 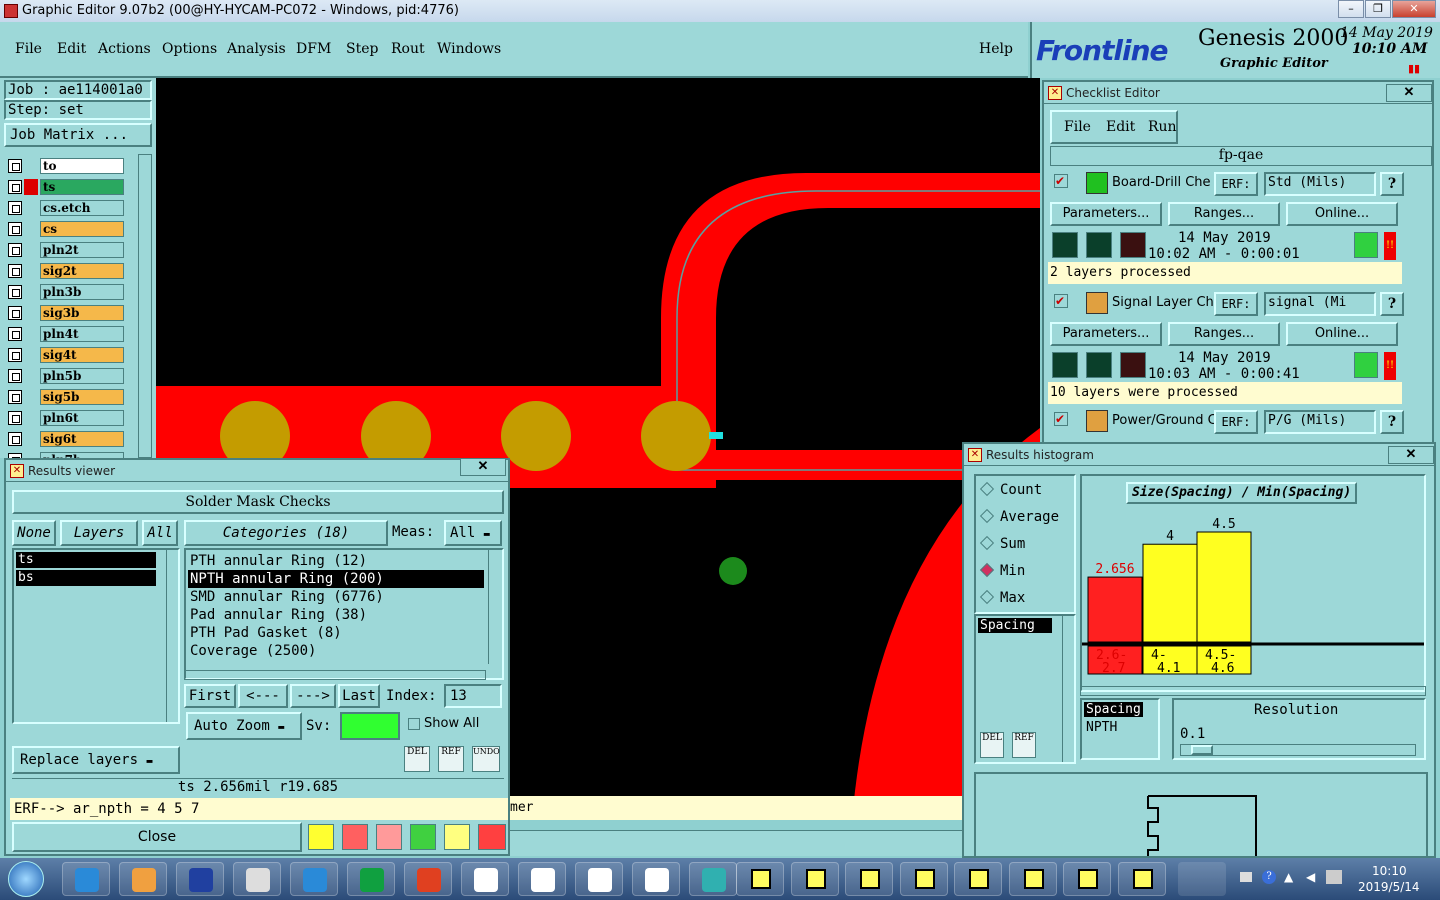 I want to click on save-app-icon, so click(x=200, y=879).